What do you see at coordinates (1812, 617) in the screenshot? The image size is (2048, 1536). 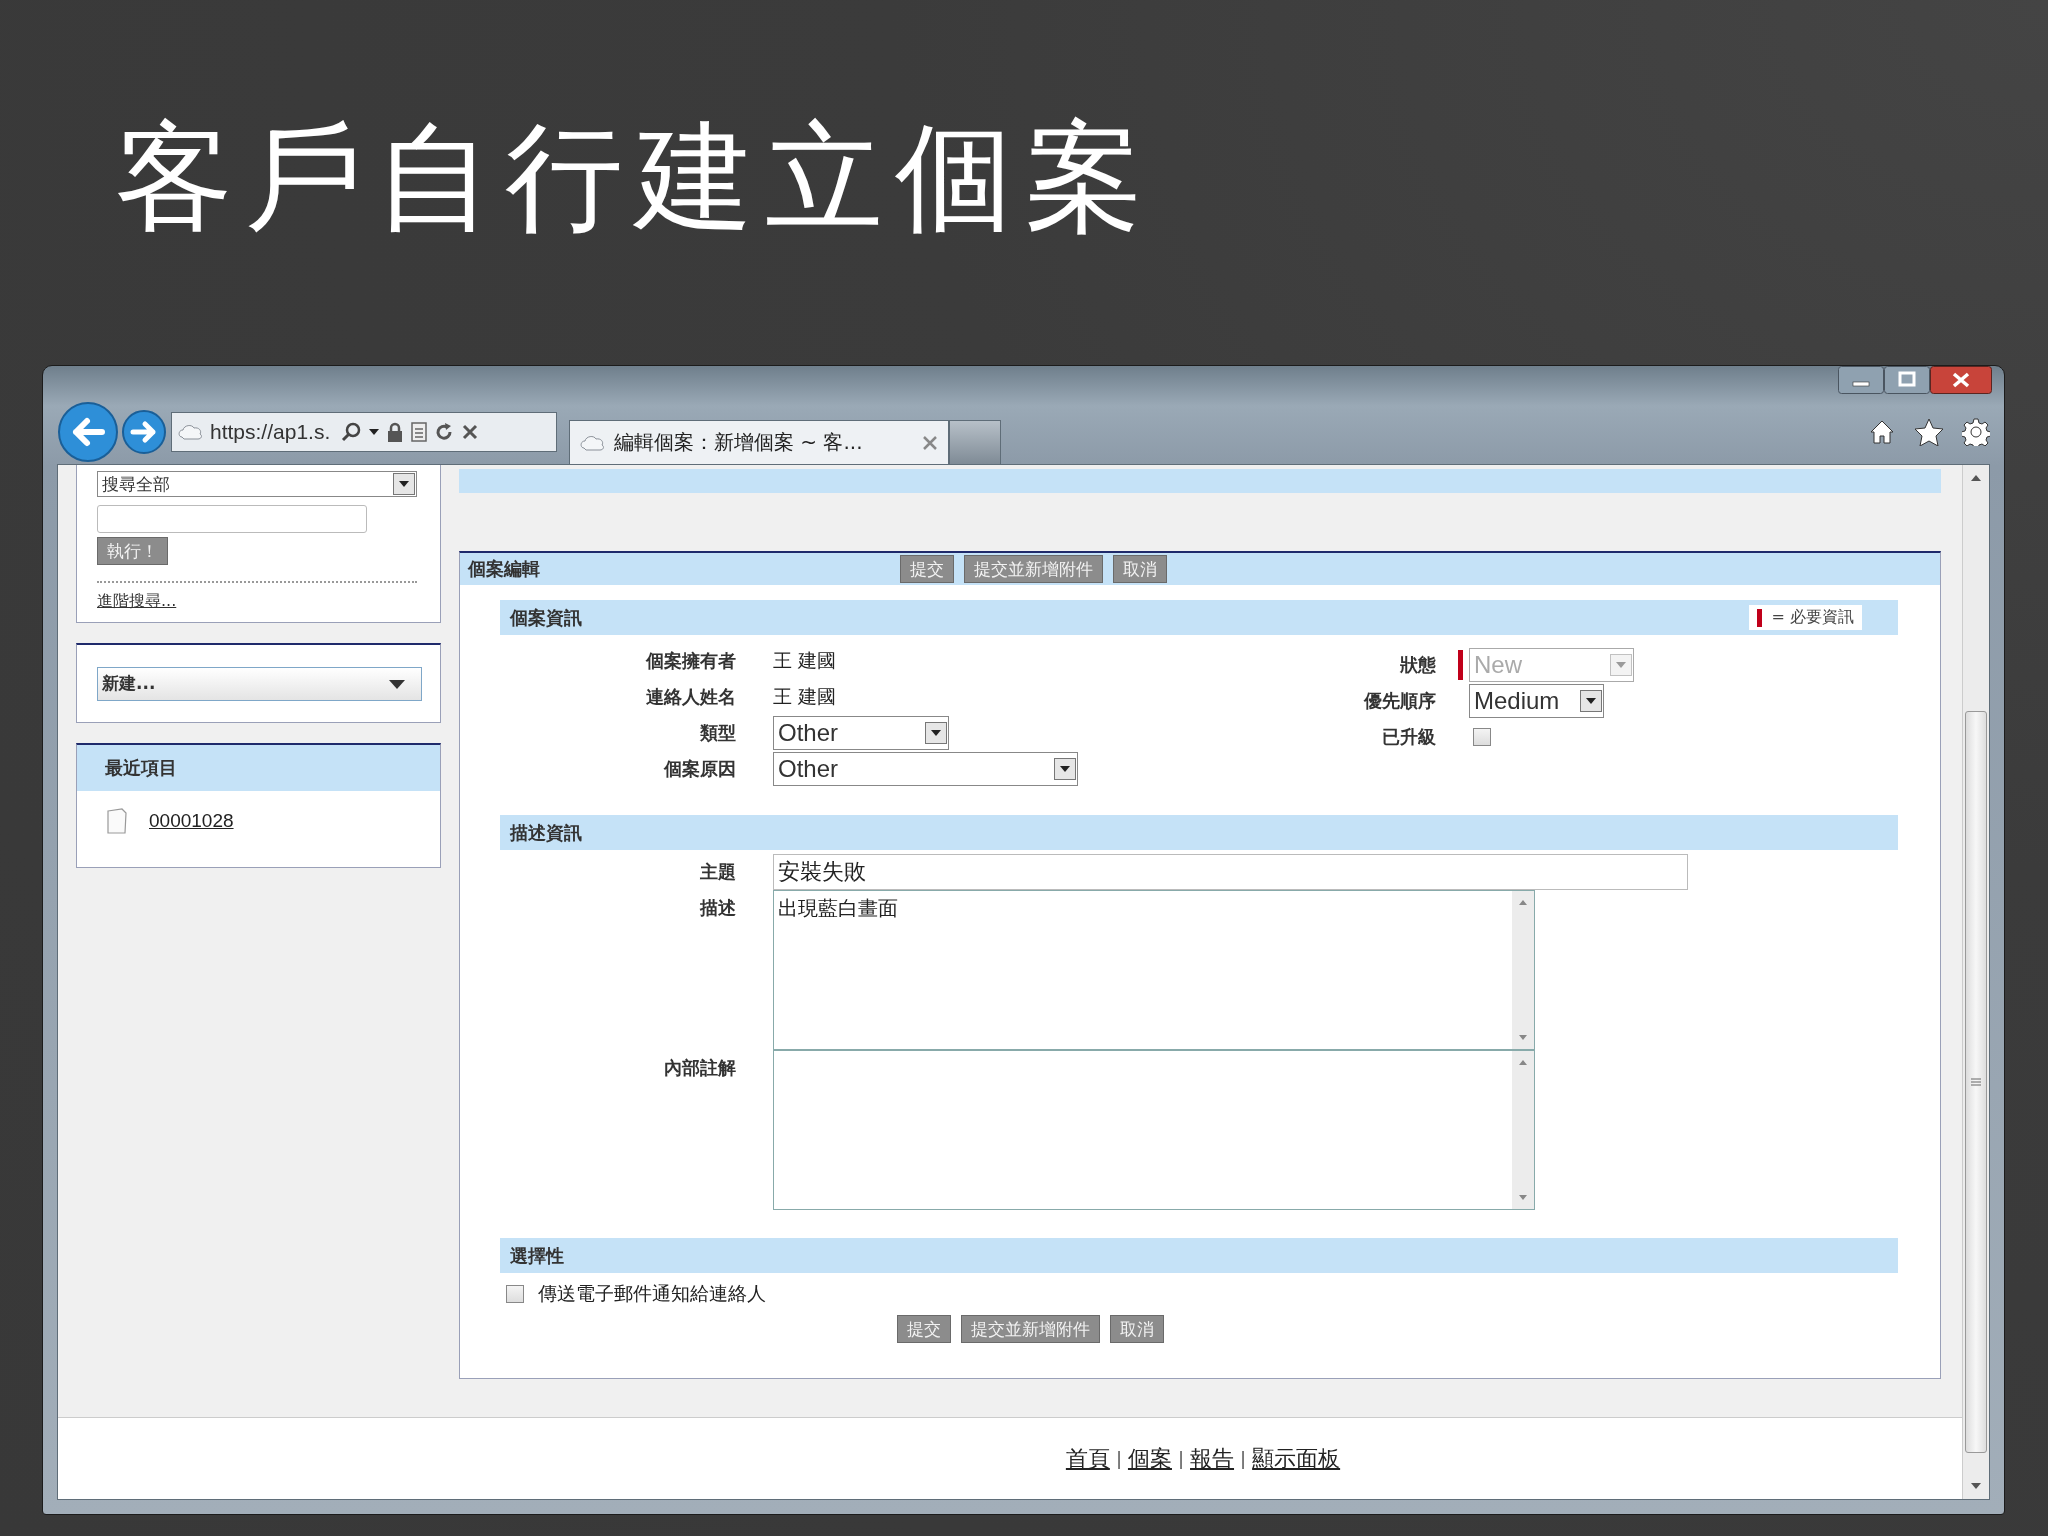 I see `legend-text: = 必要資訊` at bounding box center [1812, 617].